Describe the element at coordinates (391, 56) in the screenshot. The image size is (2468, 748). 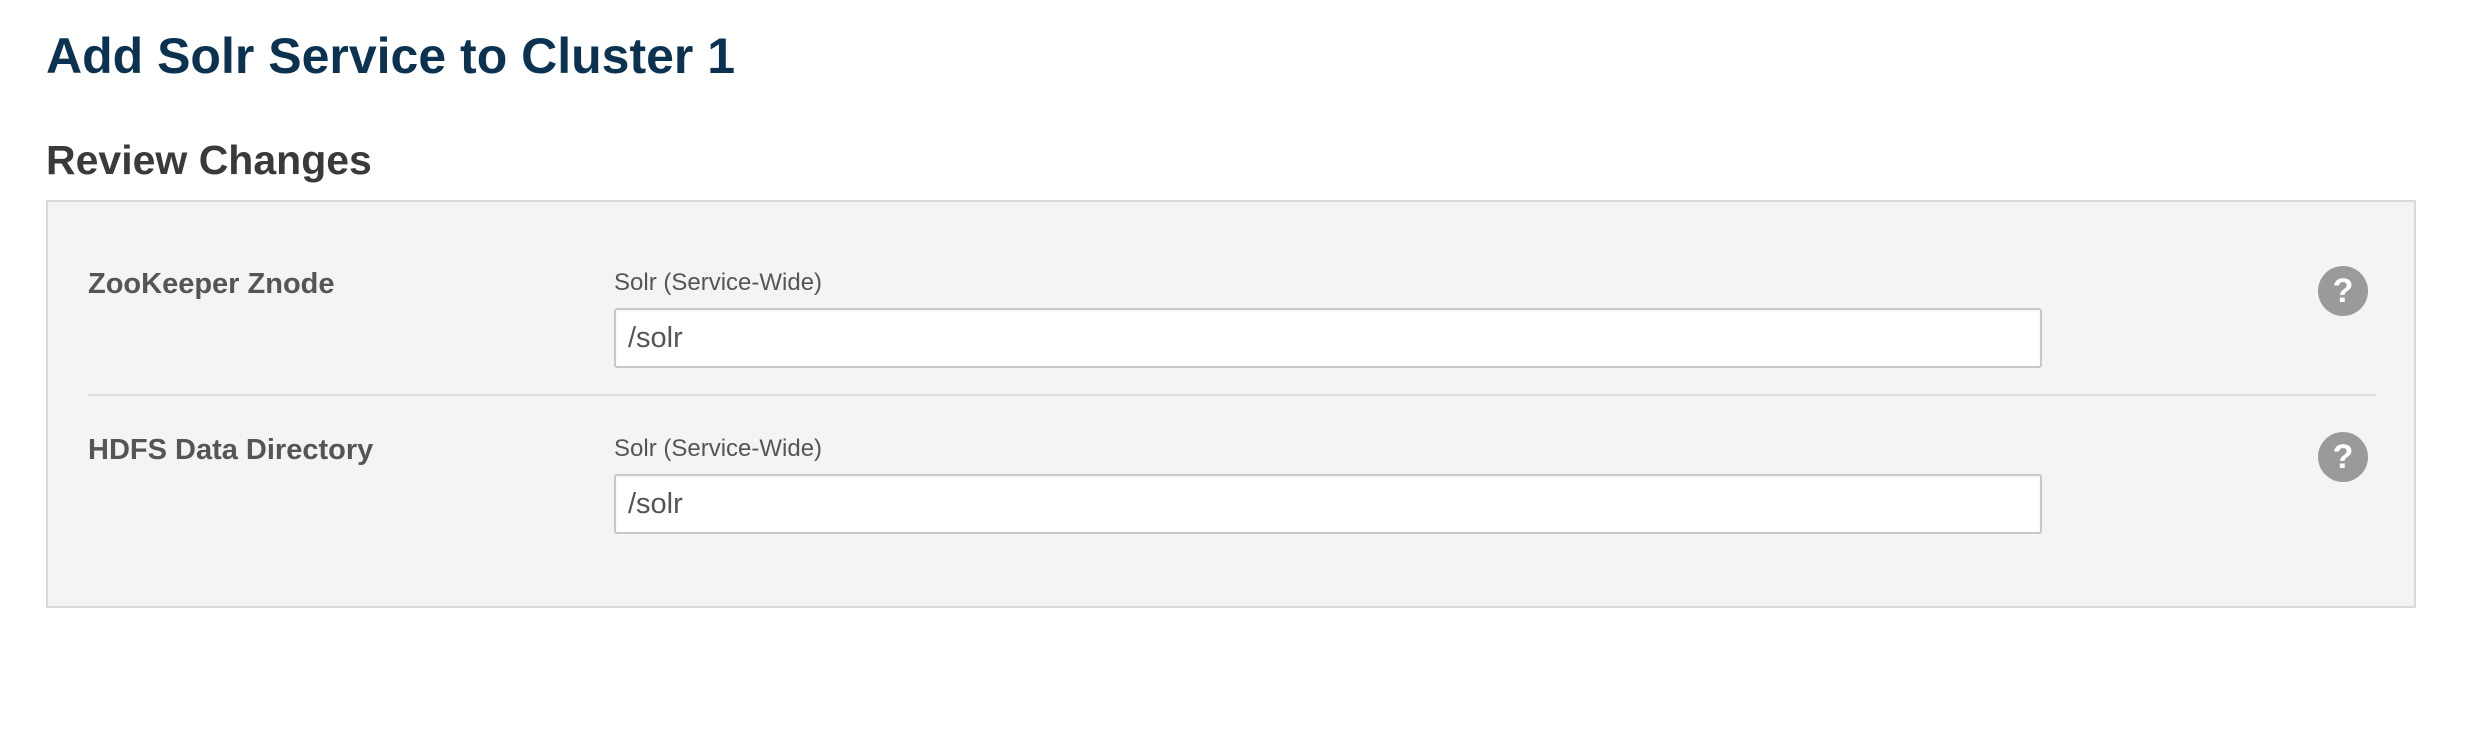
I see `page-title: Add Solr Service to Cluster 1` at that location.